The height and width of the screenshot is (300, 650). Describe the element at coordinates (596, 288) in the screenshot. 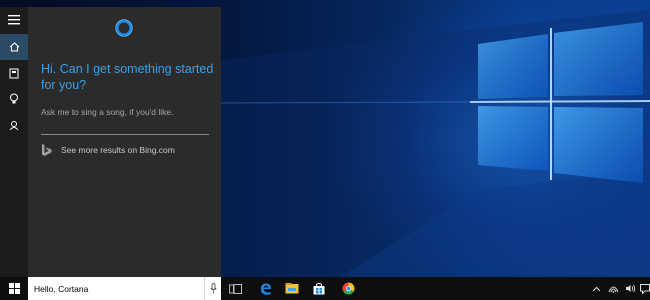

I see `chevron-up-icon` at that location.